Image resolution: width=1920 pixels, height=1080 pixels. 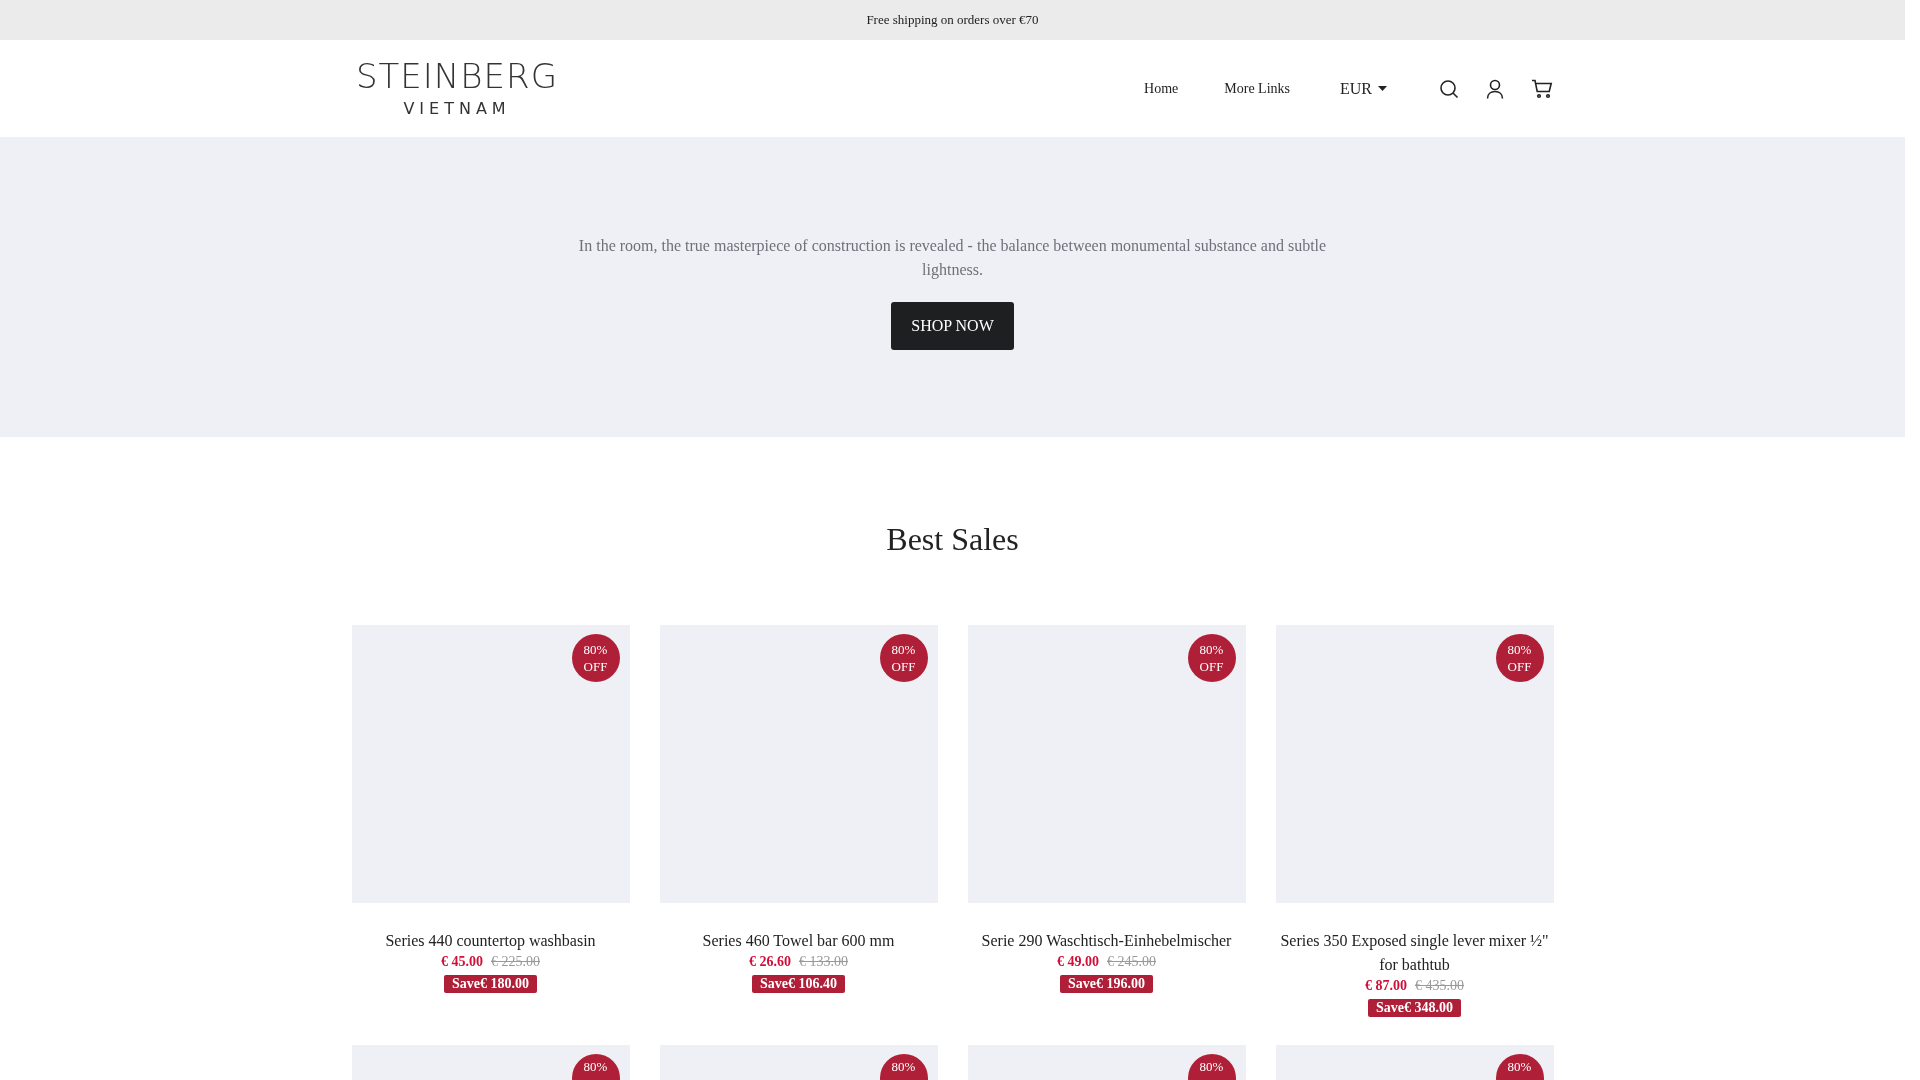 I want to click on original-price: € 435.00, so click(x=1439, y=986).